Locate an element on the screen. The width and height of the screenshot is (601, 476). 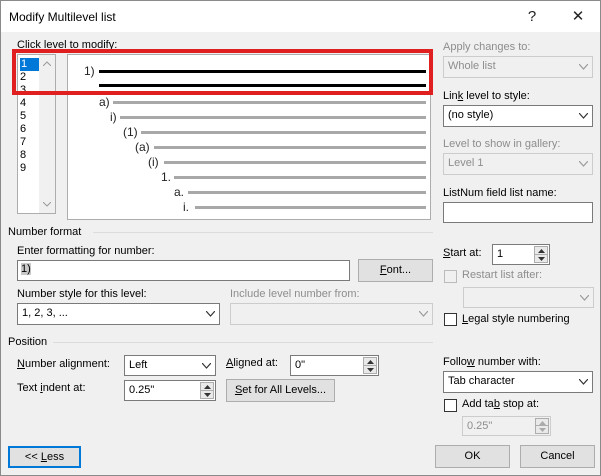
level-item-9: 9 is located at coordinates (23, 168).